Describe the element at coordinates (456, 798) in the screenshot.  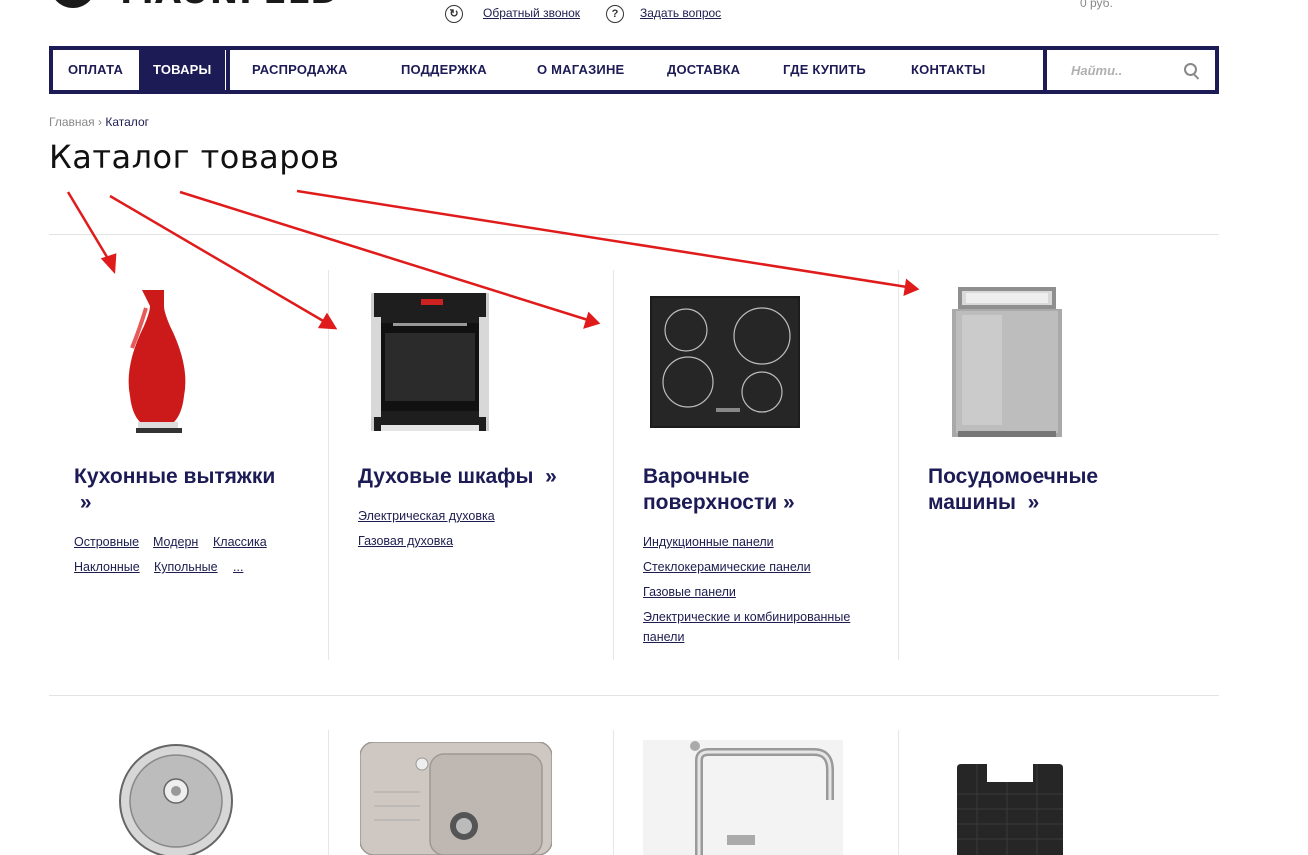
I see `granite-sink-image` at that location.